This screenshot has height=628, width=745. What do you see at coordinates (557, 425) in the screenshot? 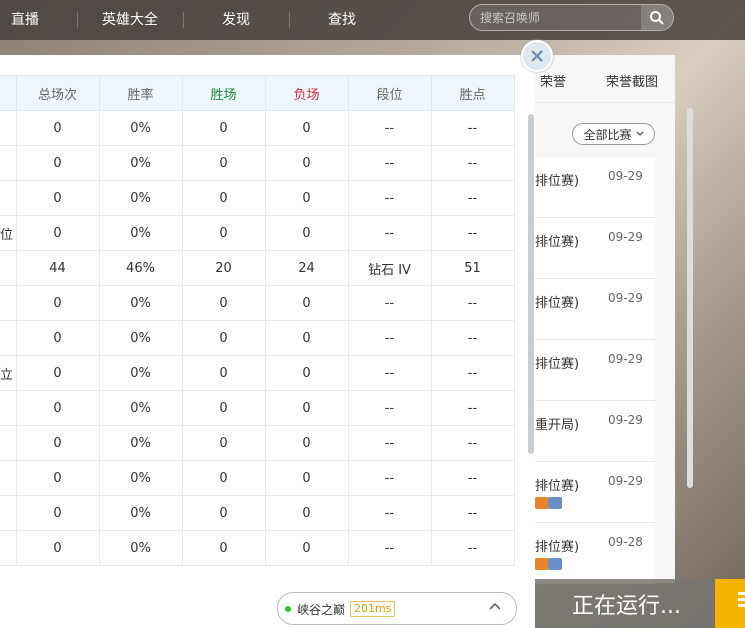
I see `match-type: 重开局)` at bounding box center [557, 425].